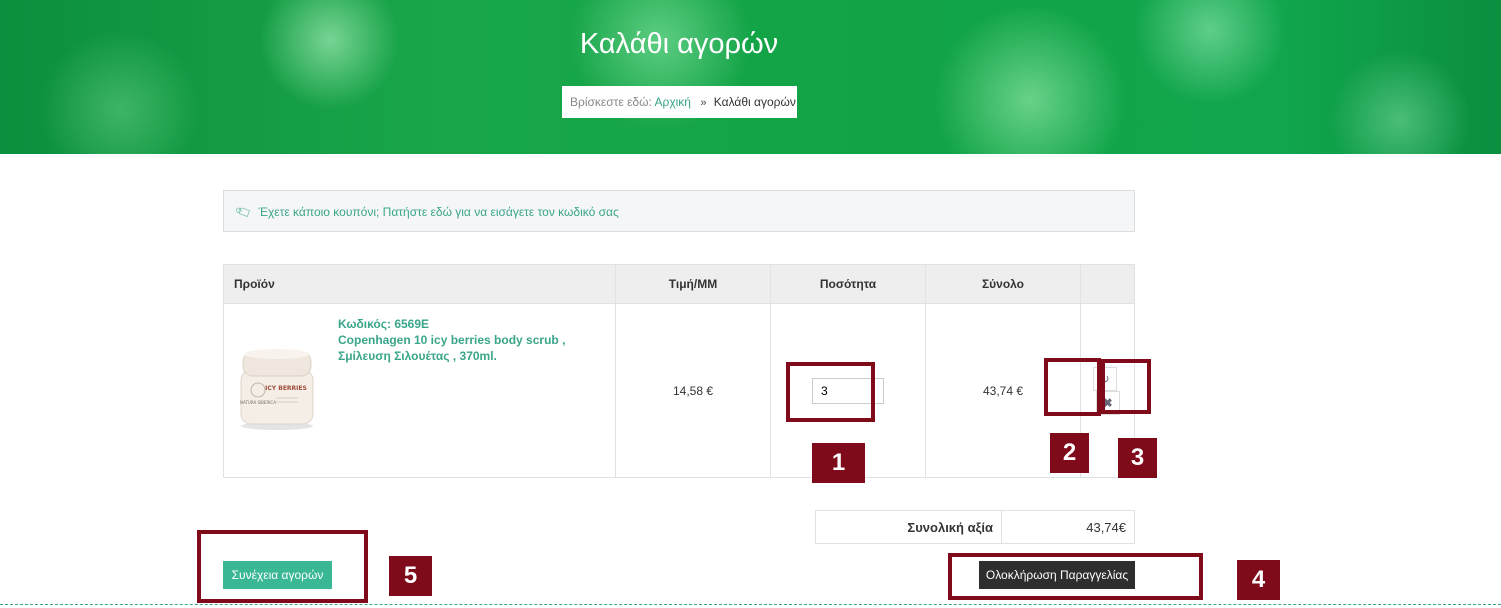 This screenshot has width=1501, height=608. Describe the element at coordinates (1137, 458) in the screenshot. I see `callout-number-3: 3` at that location.